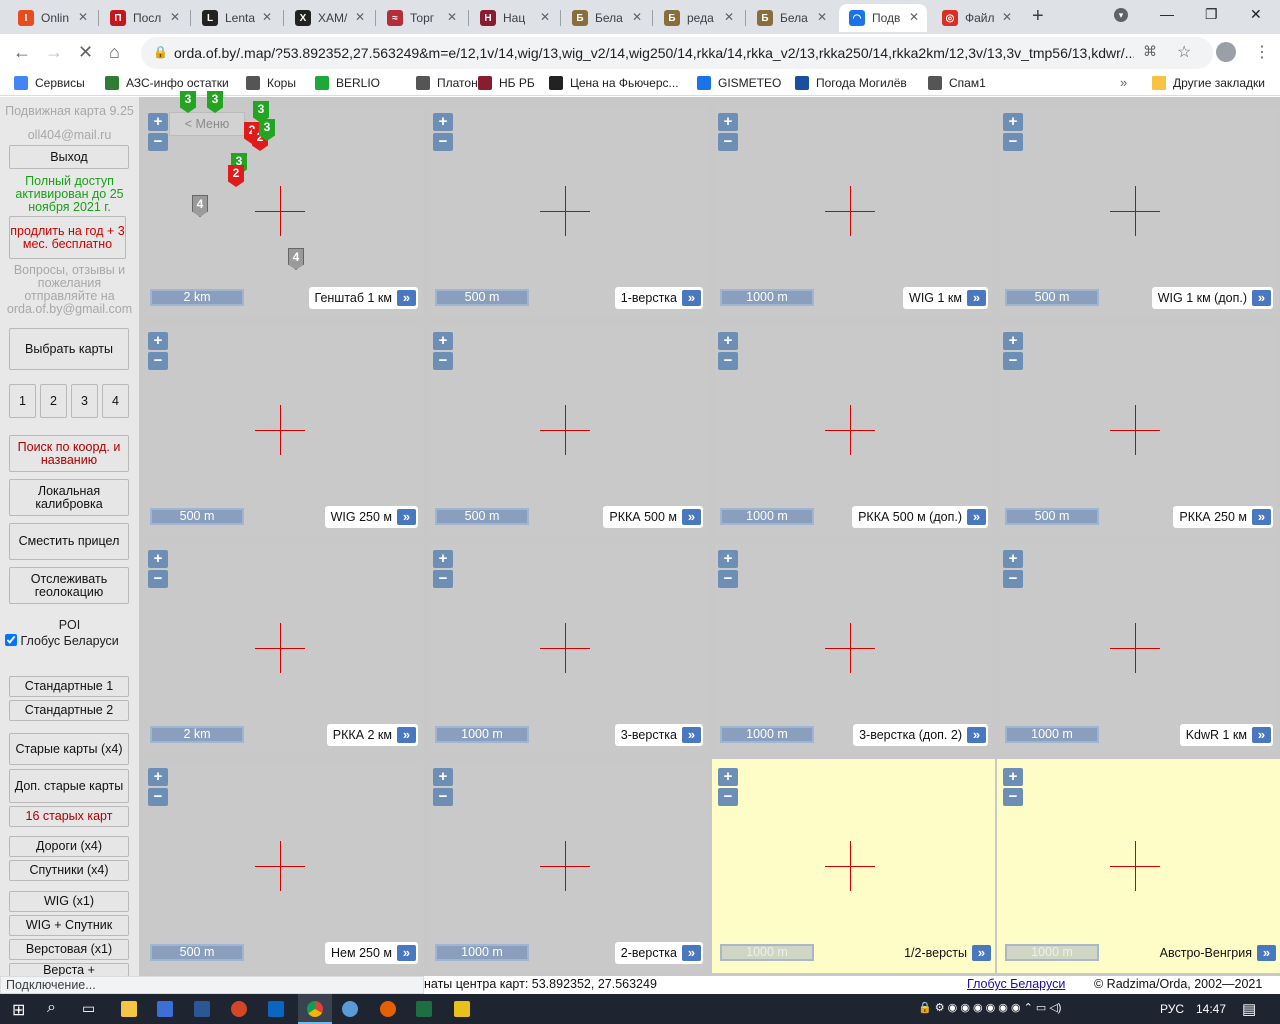 The height and width of the screenshot is (1024, 1280). Describe the element at coordinates (739, 83) in the screenshot. I see `bookmark-item: GISMETEO` at that location.